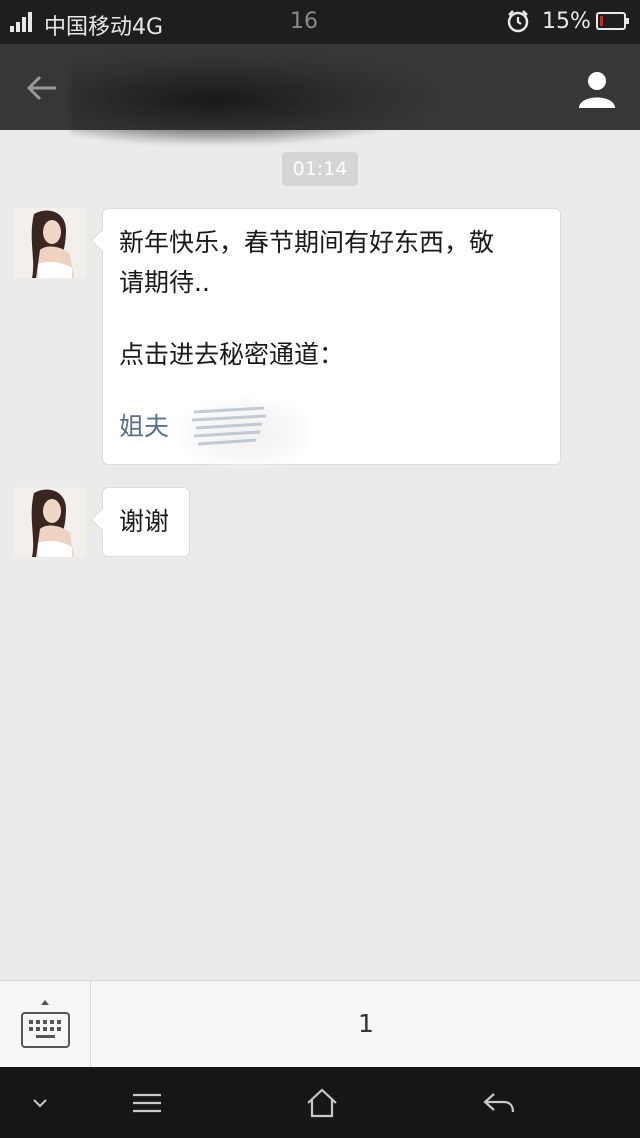 The image size is (640, 1138). Describe the element at coordinates (366, 1024) in the screenshot. I see `menu-button: 1` at that location.